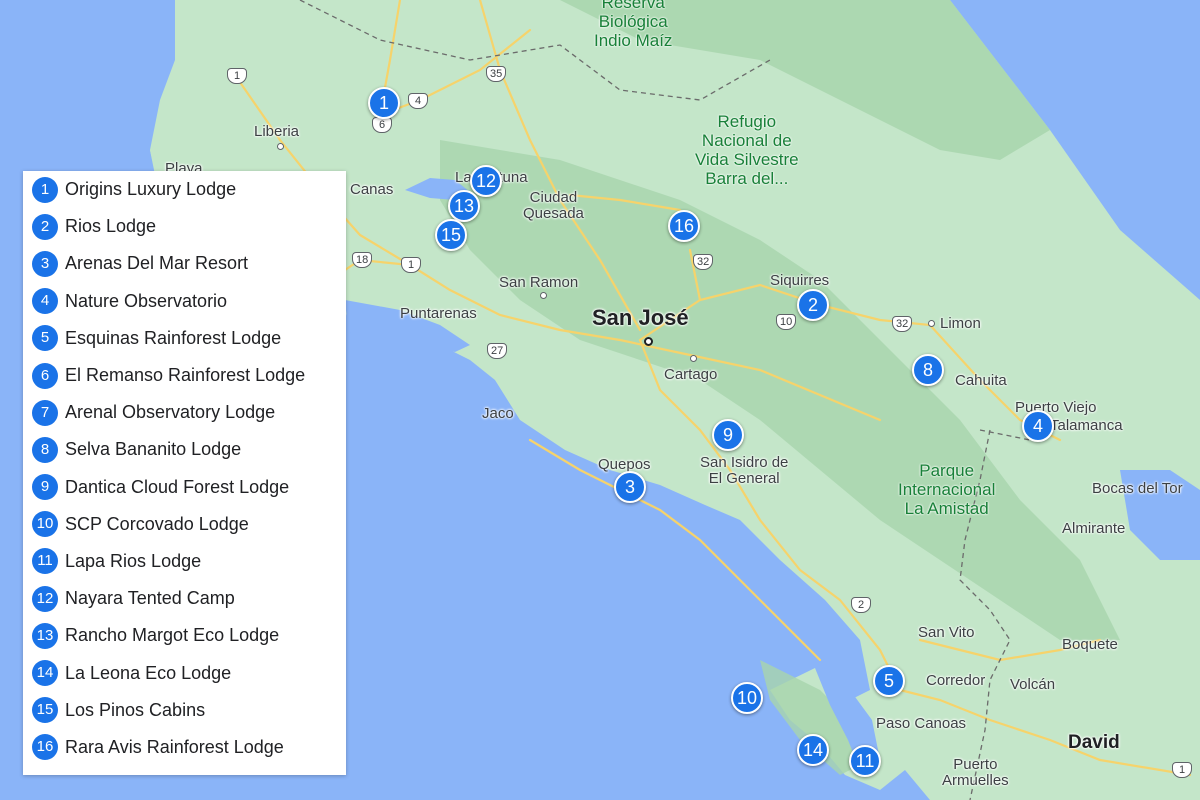 The image size is (1200, 800). What do you see at coordinates (947, 489) in the screenshot?
I see `park-label-la-amistad: Parque Internacional La Amistad` at bounding box center [947, 489].